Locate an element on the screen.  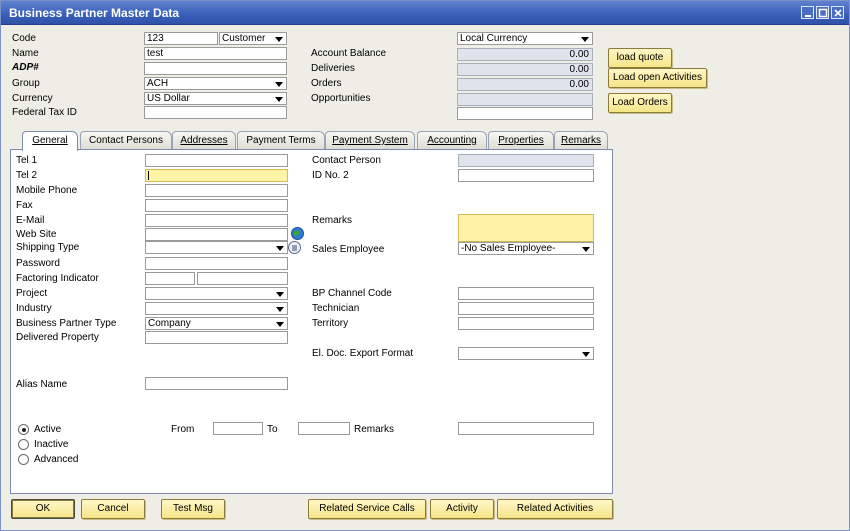
website-label: Web Site is located at coordinates (36, 234).